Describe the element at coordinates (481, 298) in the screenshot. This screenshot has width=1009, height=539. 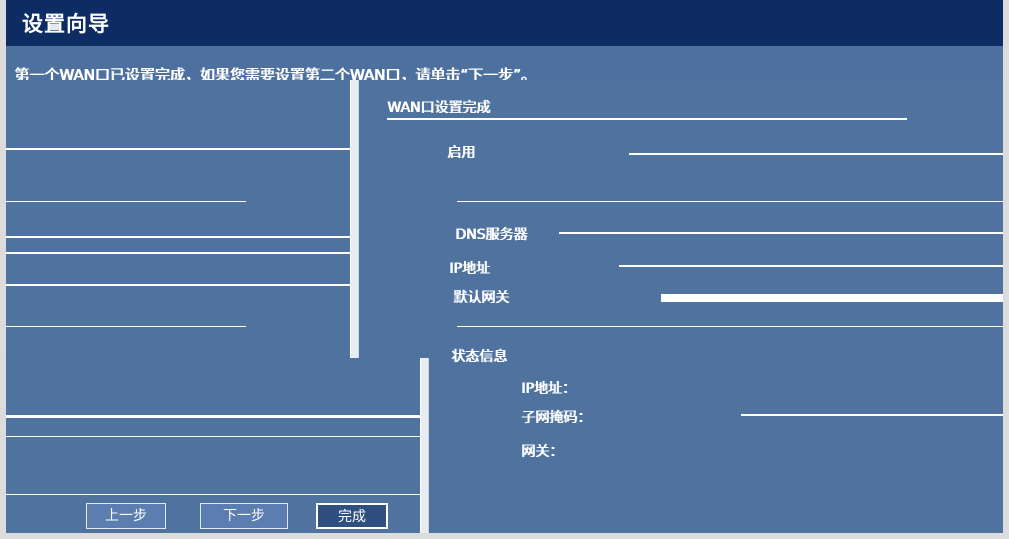
I see `gateway-label: 默认网关` at that location.